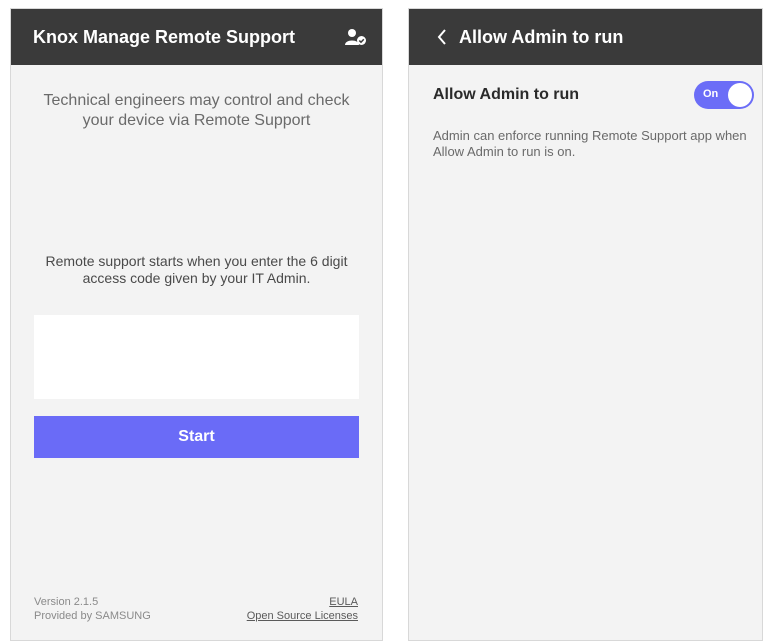 The height and width of the screenshot is (643, 771). Describe the element at coordinates (442, 37) in the screenshot. I see `chevron-left-icon` at that location.